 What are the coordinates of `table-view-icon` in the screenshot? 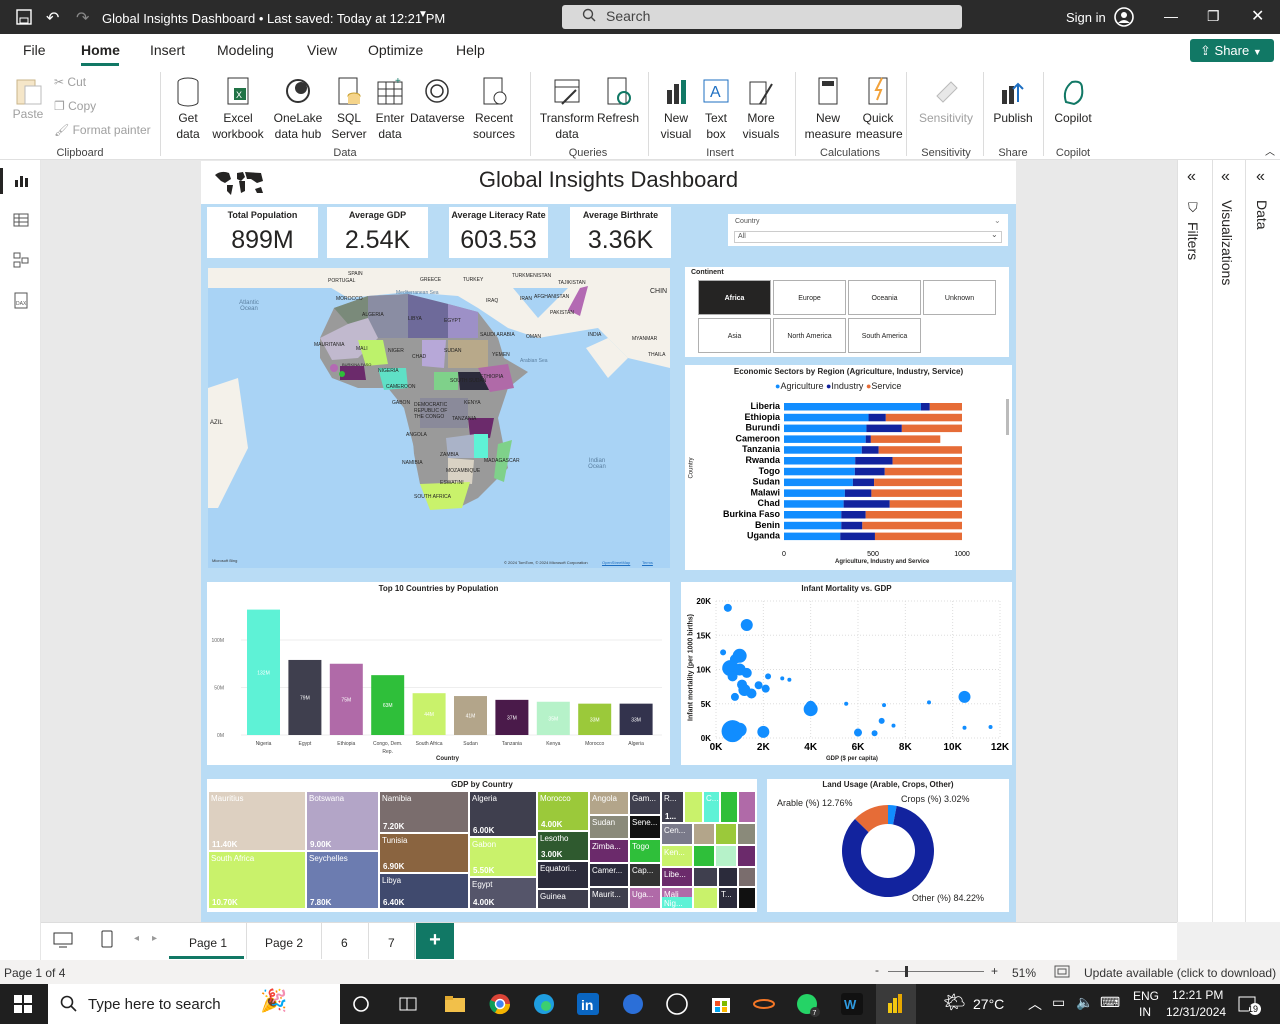 It's located at (21, 221).